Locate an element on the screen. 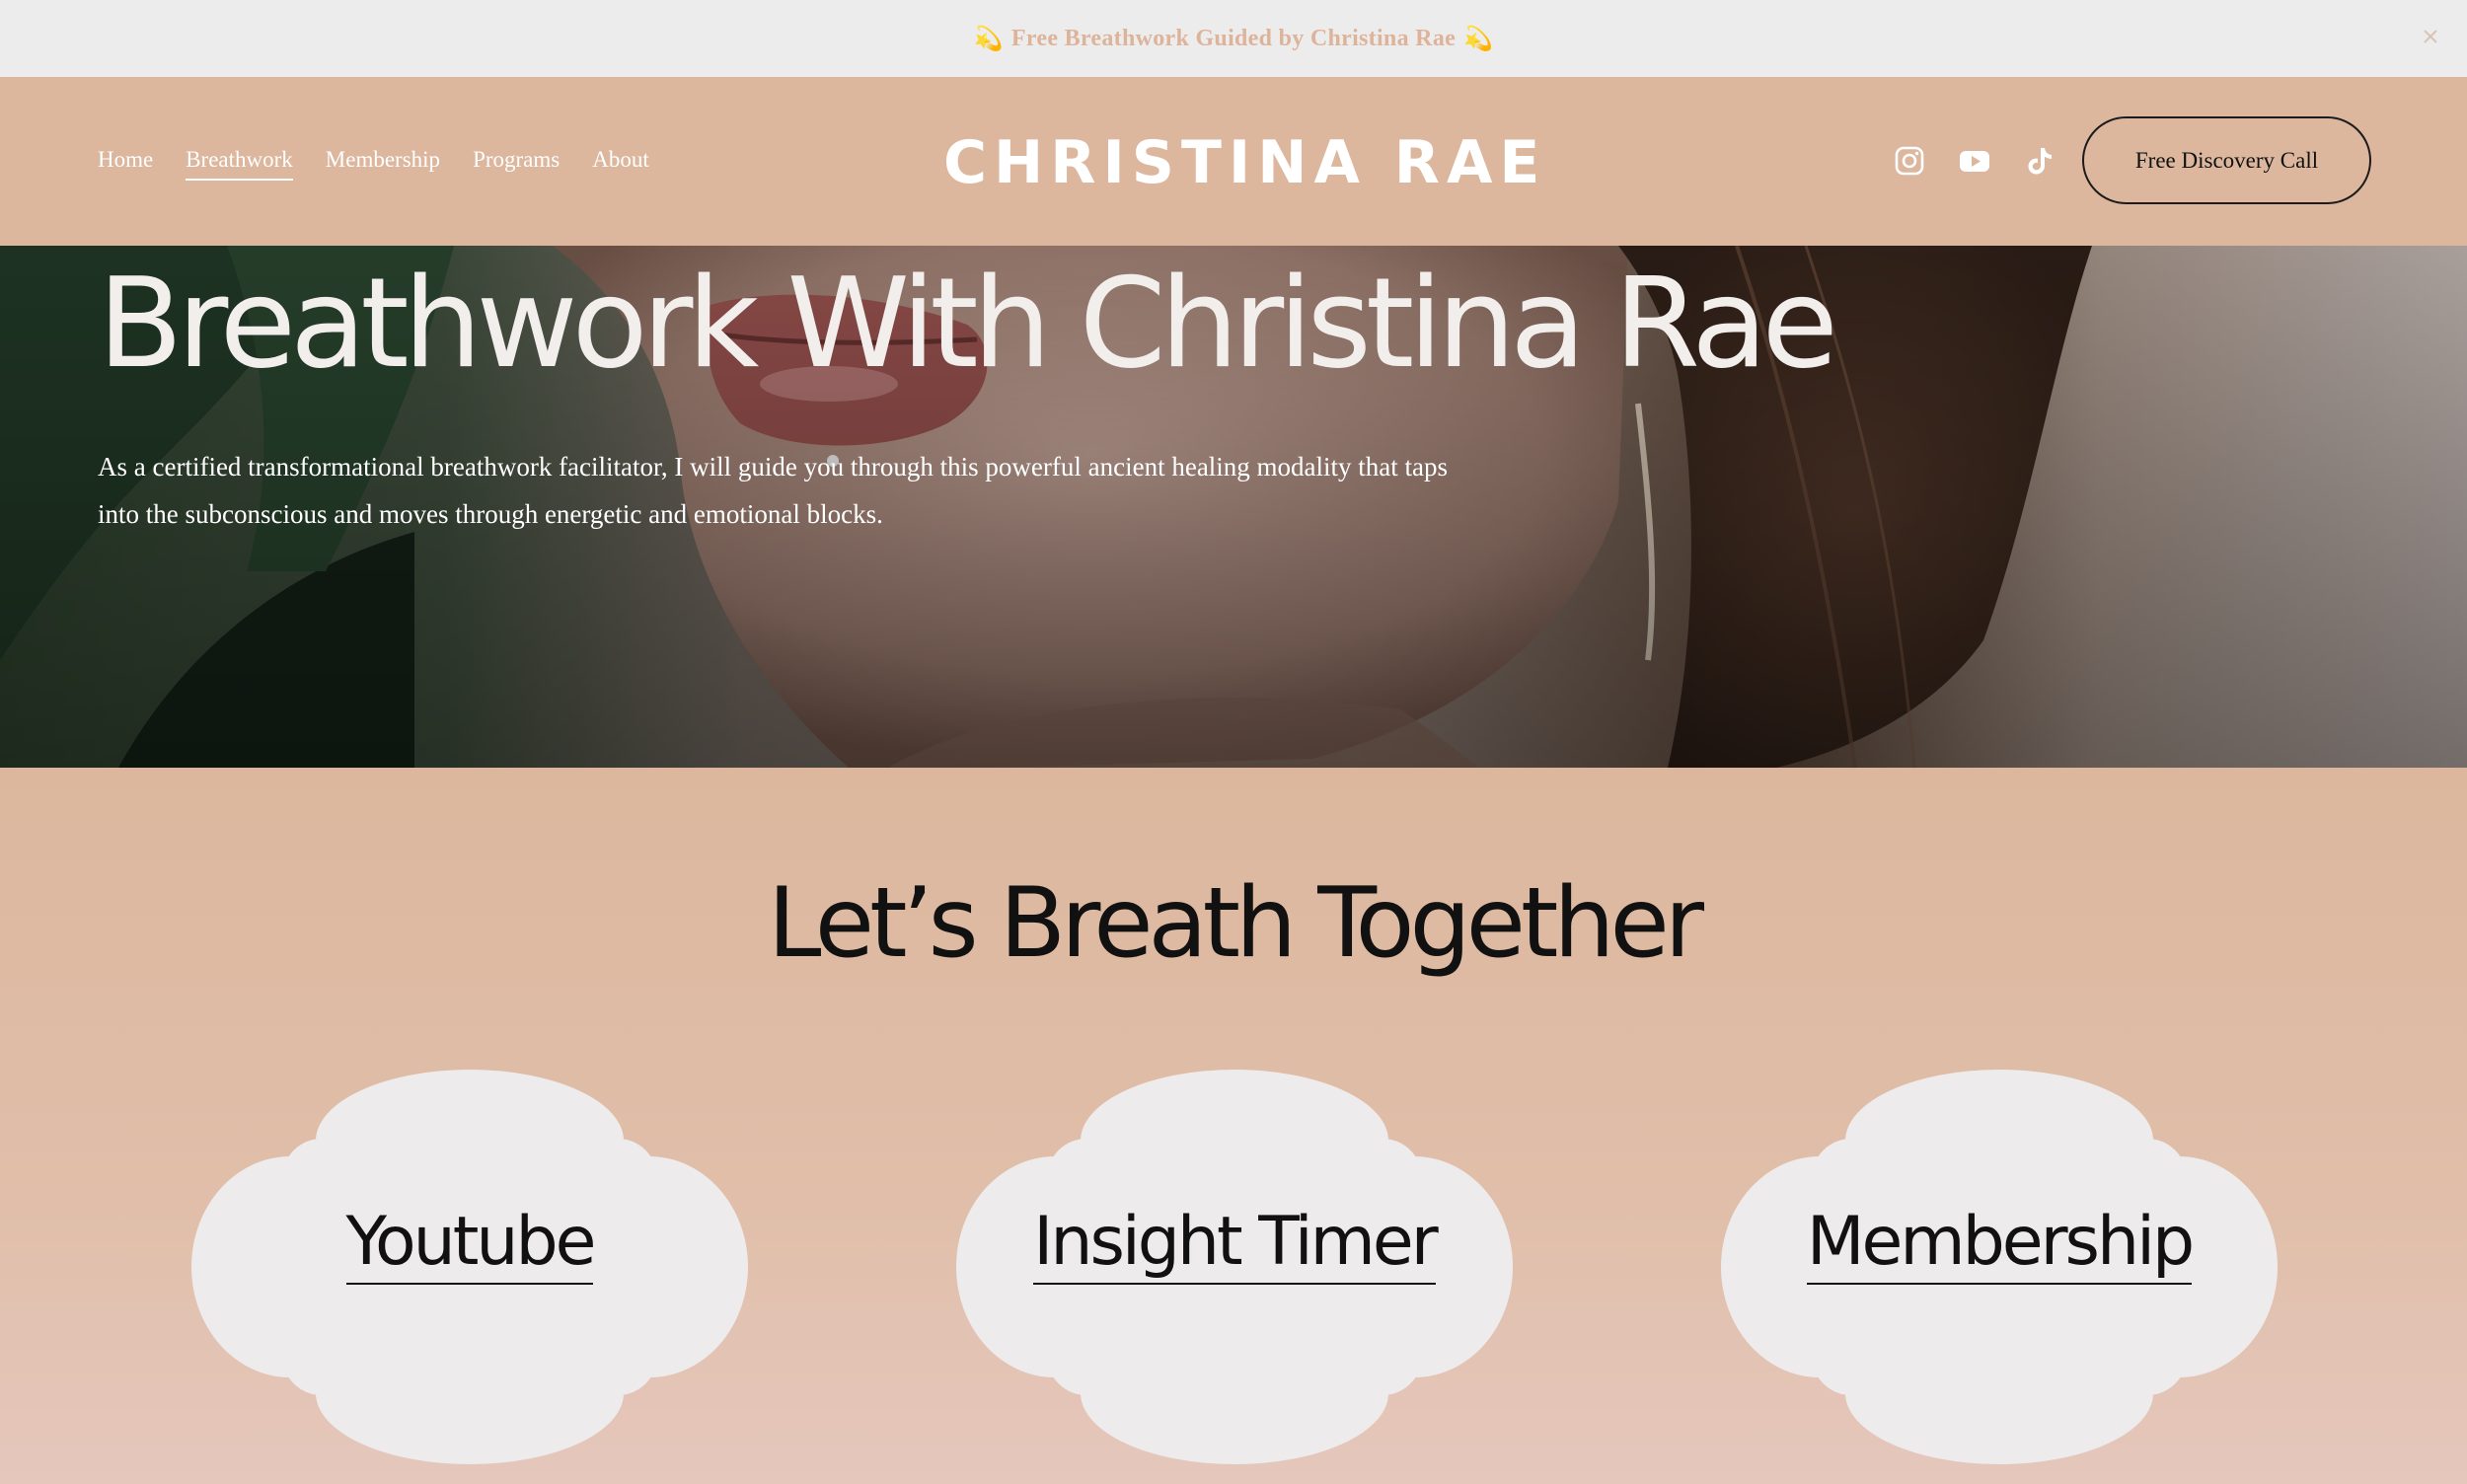 The image size is (2467, 1484). close-icon is located at coordinates (2430, 36).